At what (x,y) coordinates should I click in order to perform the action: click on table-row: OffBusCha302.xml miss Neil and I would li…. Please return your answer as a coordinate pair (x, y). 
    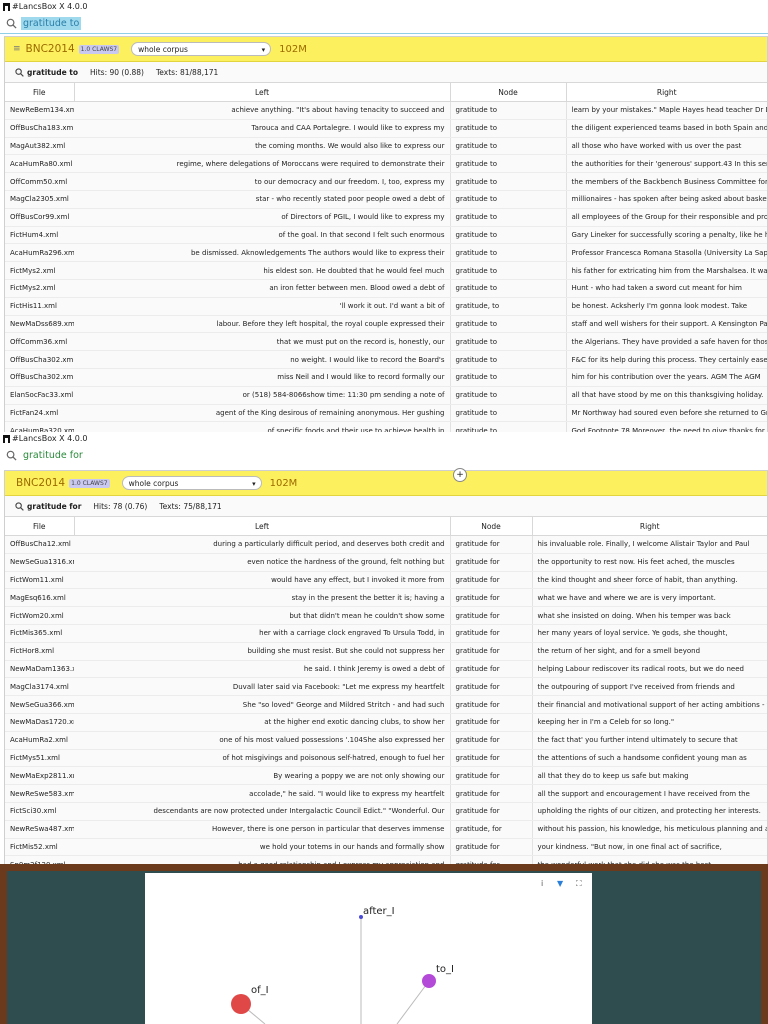
    Looking at the image, I should click on (386, 377).